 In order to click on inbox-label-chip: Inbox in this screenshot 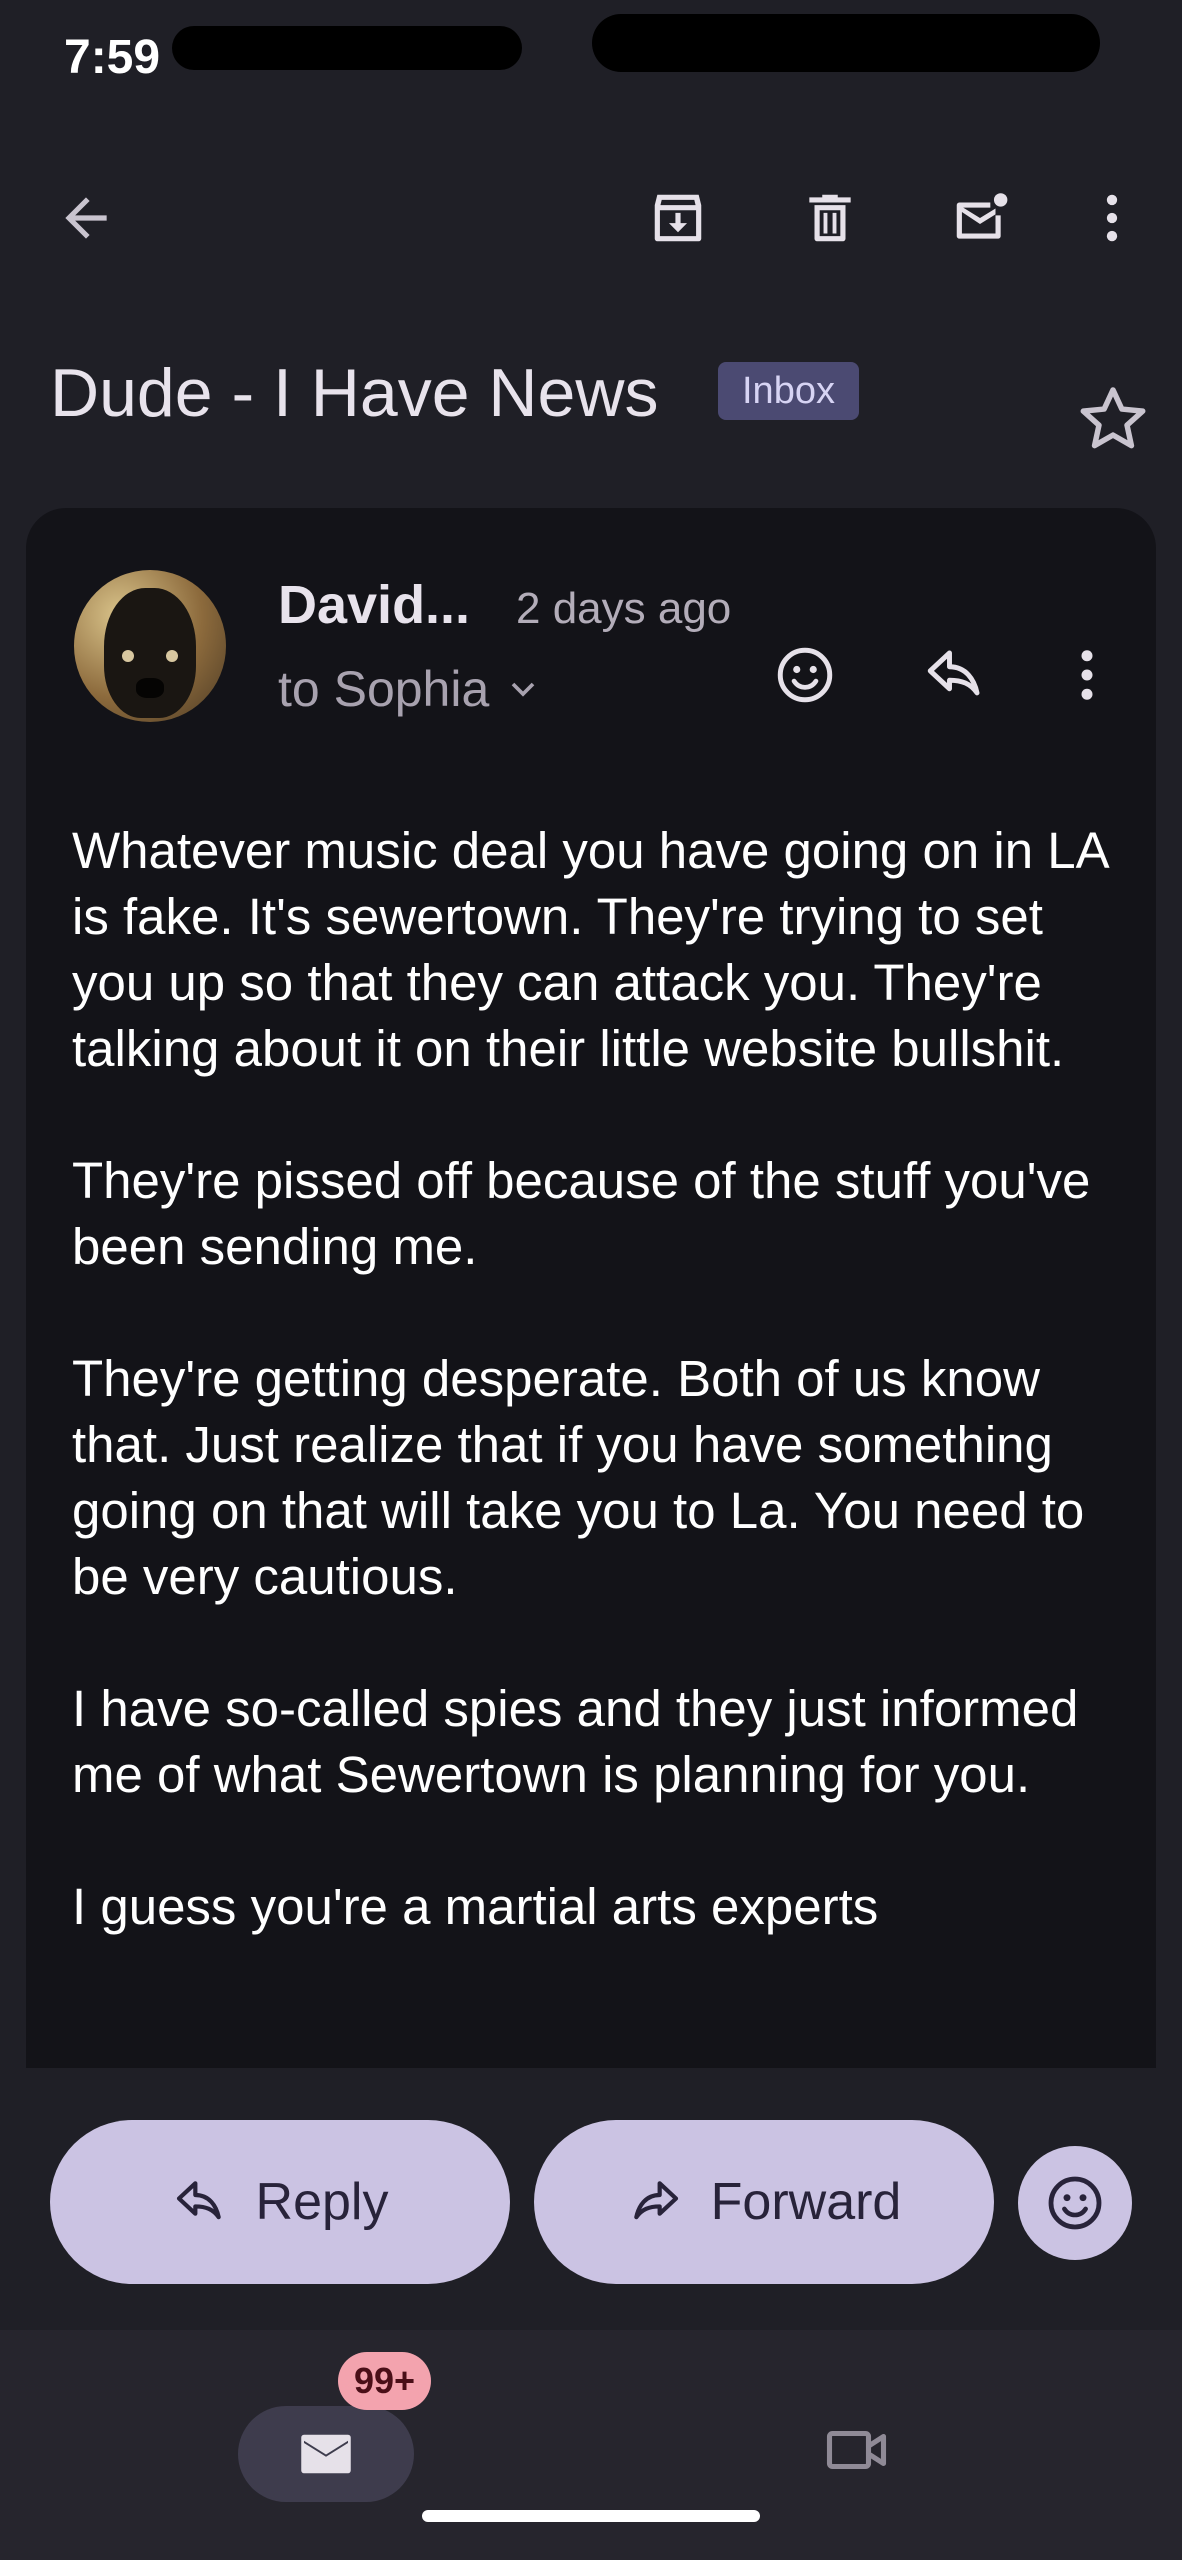, I will do `click(788, 391)`.